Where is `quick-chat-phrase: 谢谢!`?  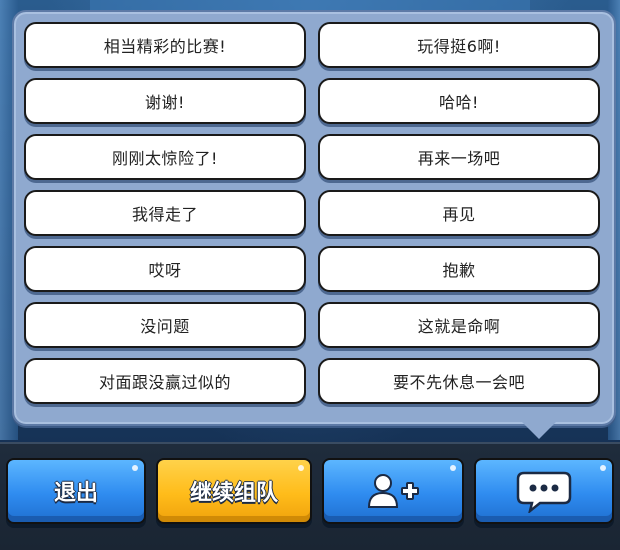 quick-chat-phrase: 谢谢! is located at coordinates (165, 101).